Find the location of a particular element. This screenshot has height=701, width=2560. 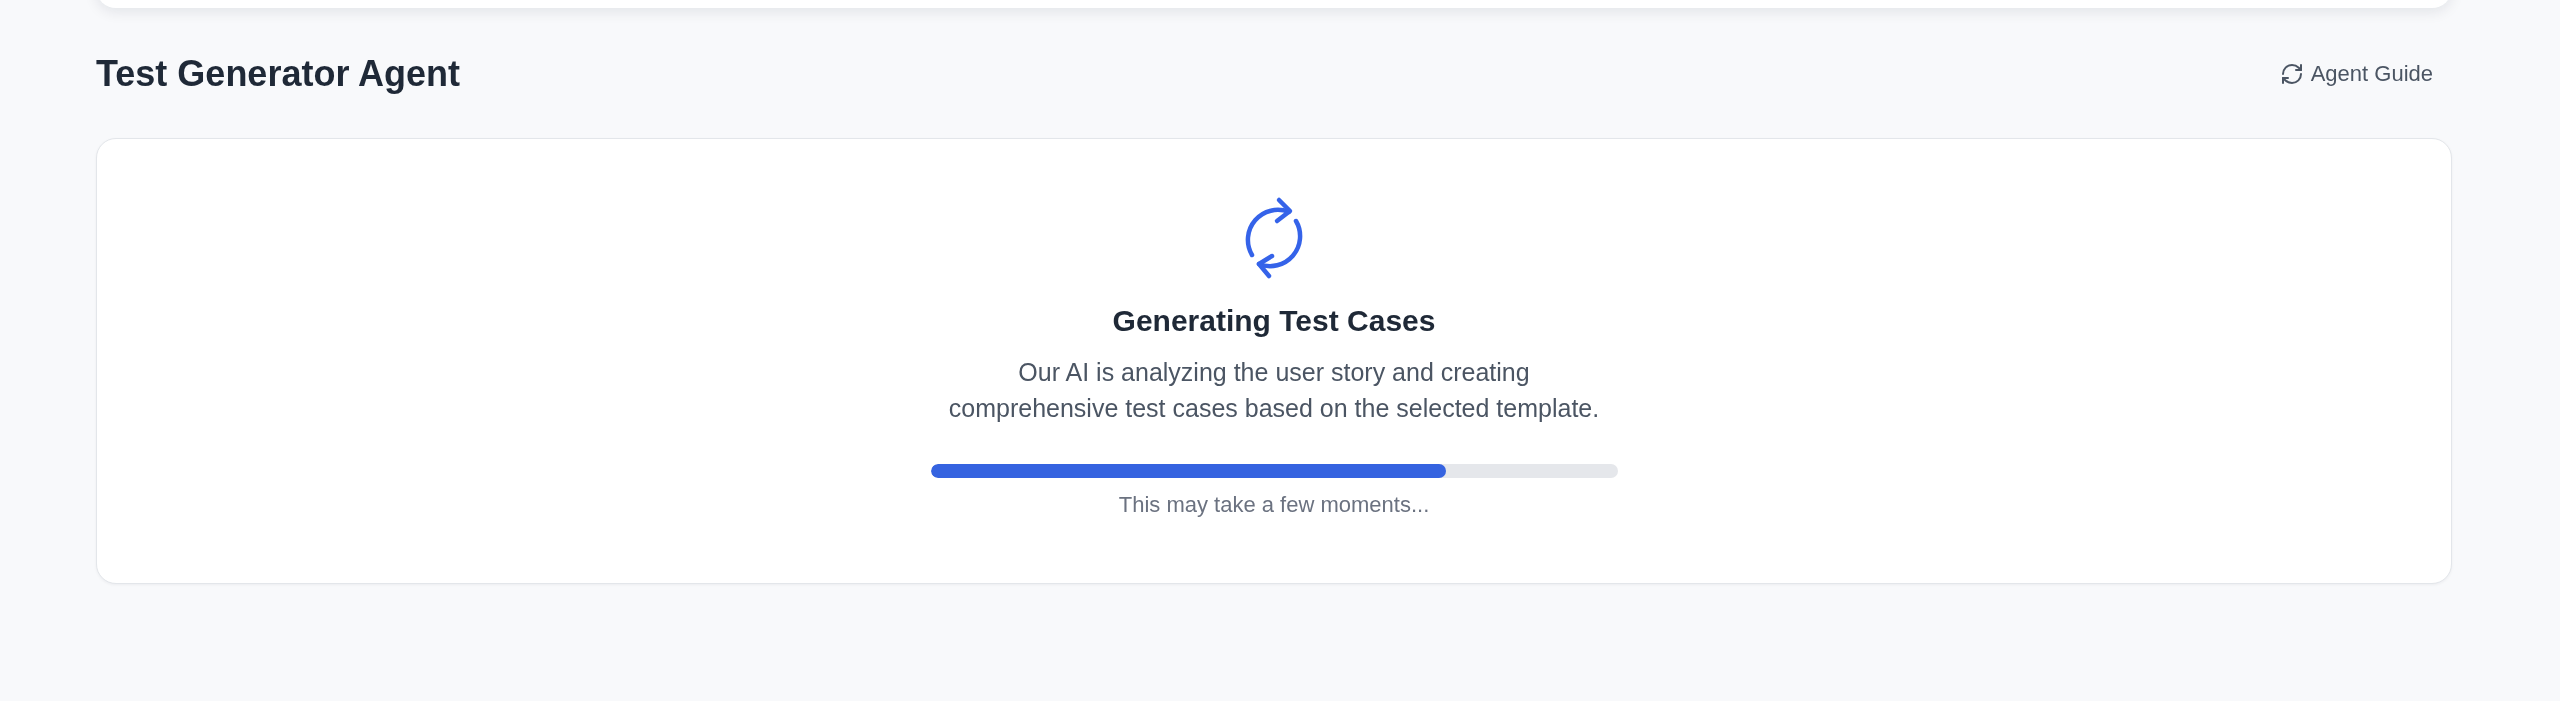

page-title: Test Generator Agent is located at coordinates (278, 74).